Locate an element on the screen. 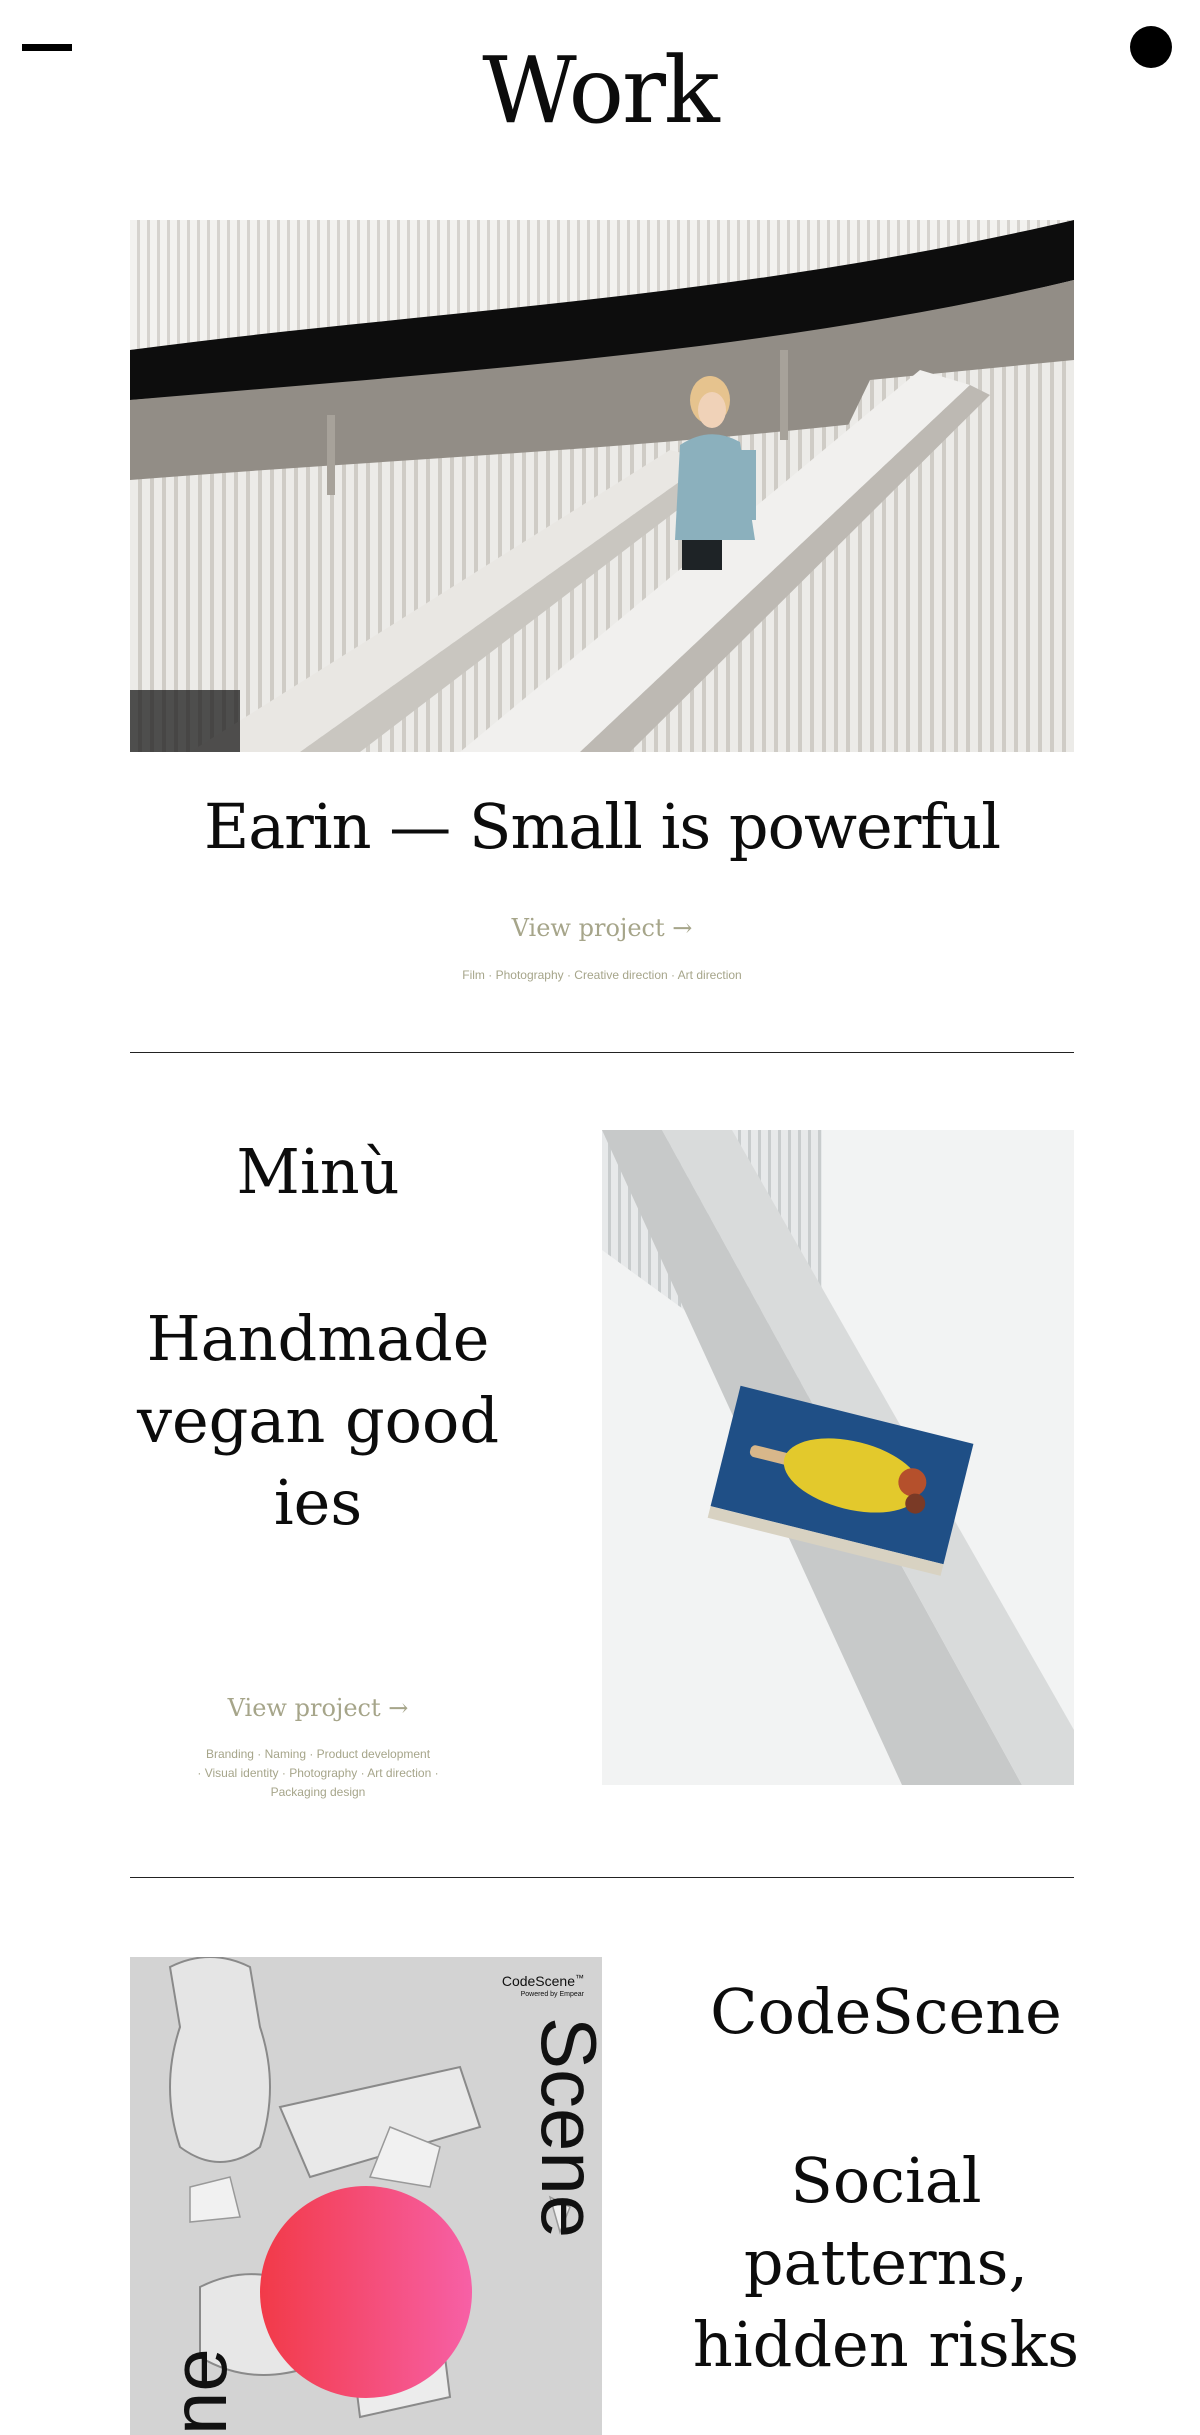 The height and width of the screenshot is (2435, 1200). project-title-earin: Earin — Small is powerful is located at coordinates (602, 826).